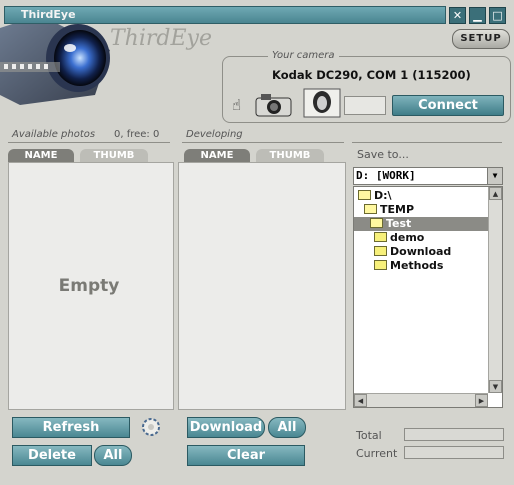 The width and height of the screenshot is (514, 485). What do you see at coordinates (113, 455) in the screenshot?
I see `delete-all-button: All` at bounding box center [113, 455].